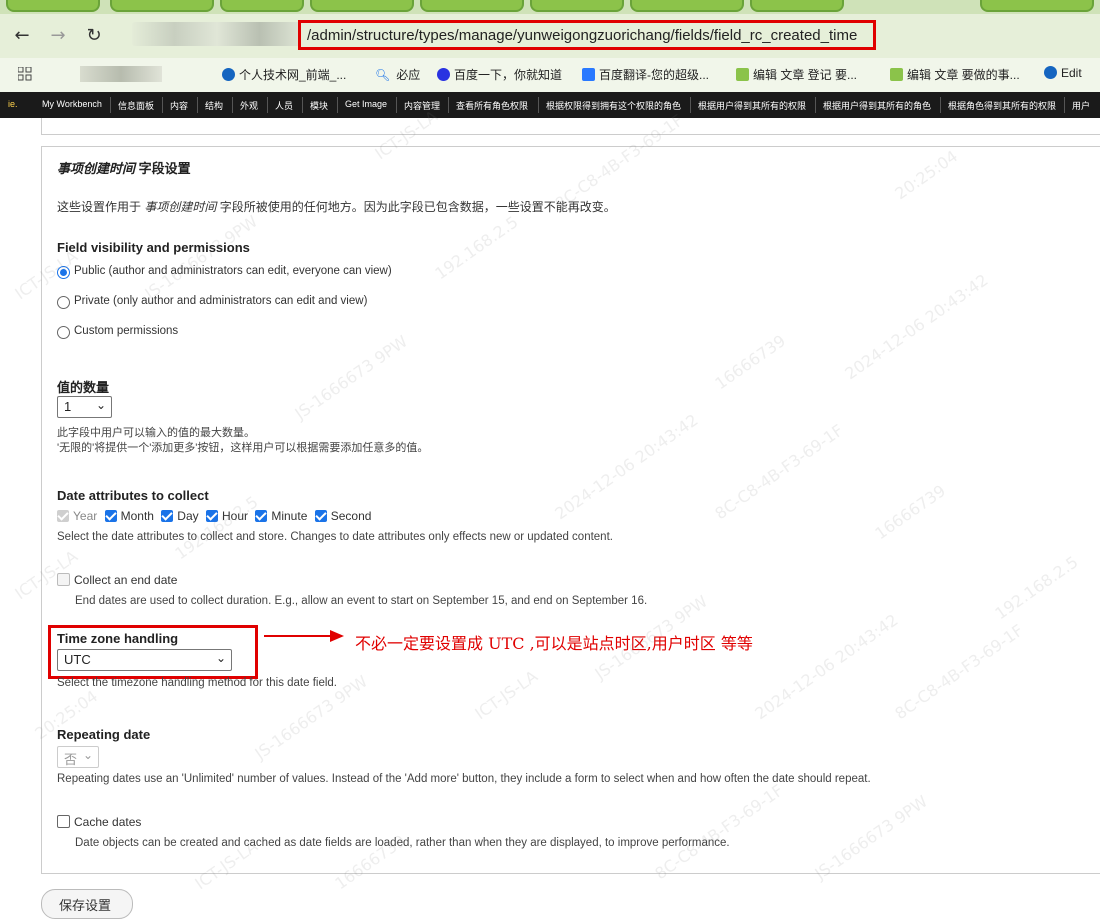  Describe the element at coordinates (1050, 72) in the screenshot. I see `edge-icon` at that location.